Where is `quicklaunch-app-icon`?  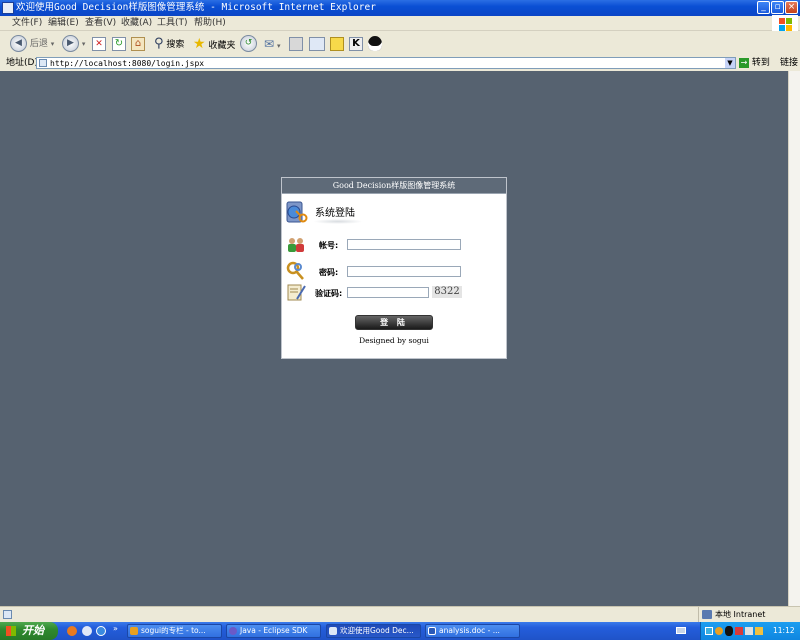
quicklaunch-app-icon is located at coordinates (87, 631).